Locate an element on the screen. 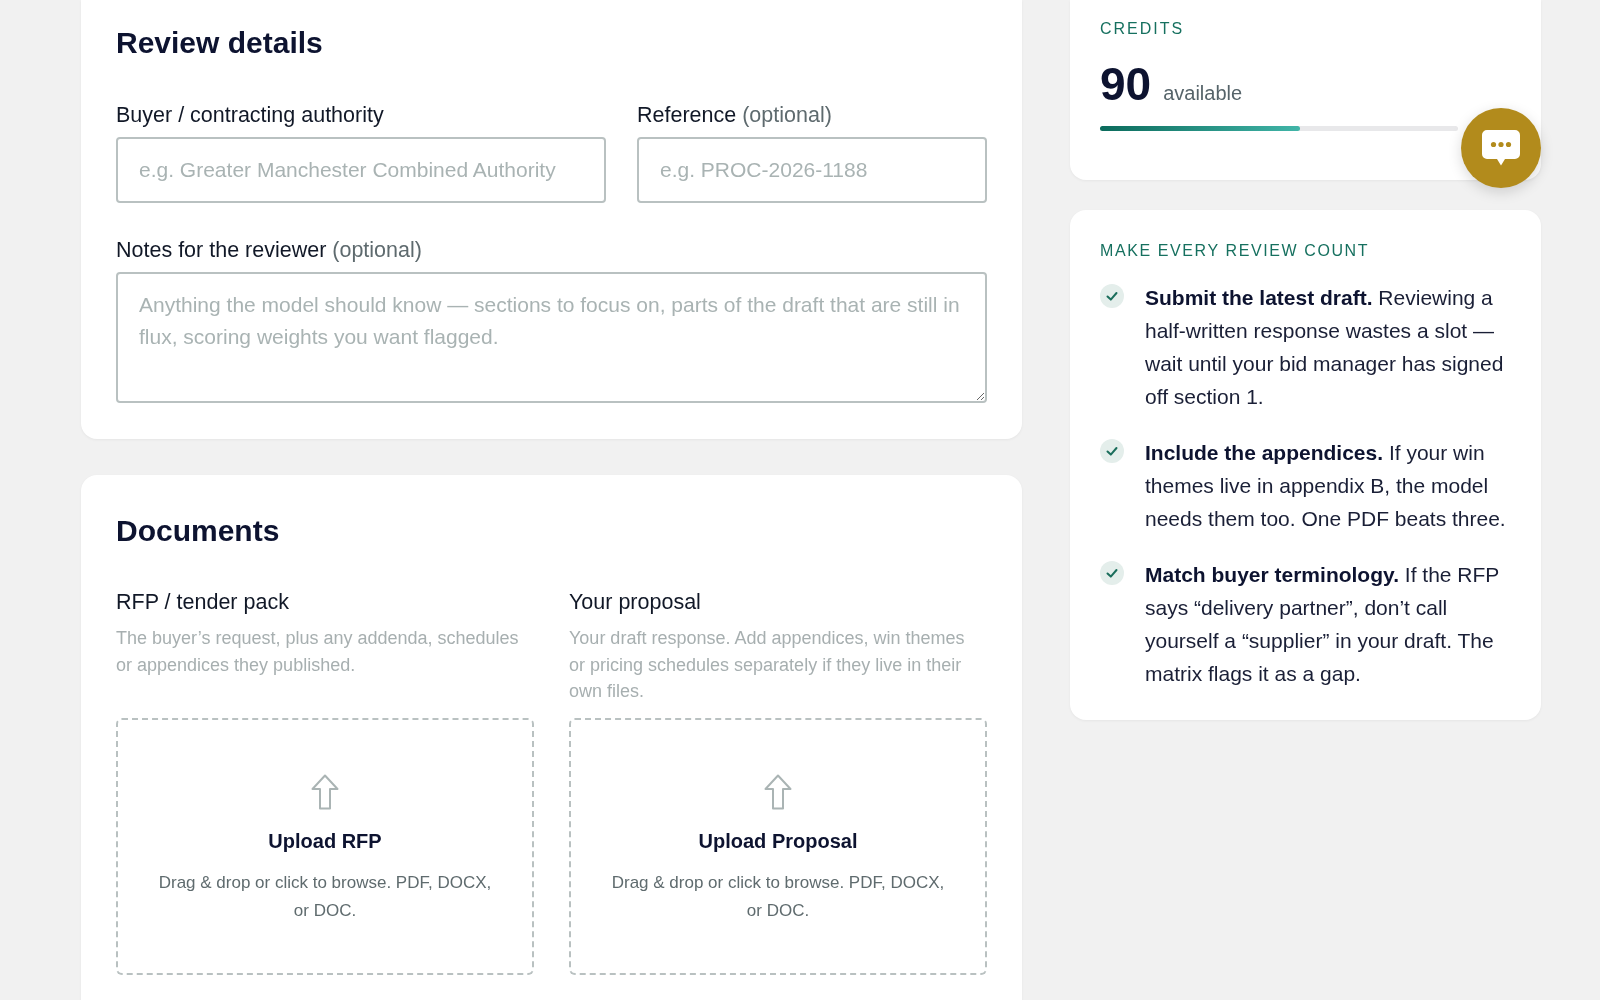  credits-heading: CREDITS is located at coordinates (1143, 29).